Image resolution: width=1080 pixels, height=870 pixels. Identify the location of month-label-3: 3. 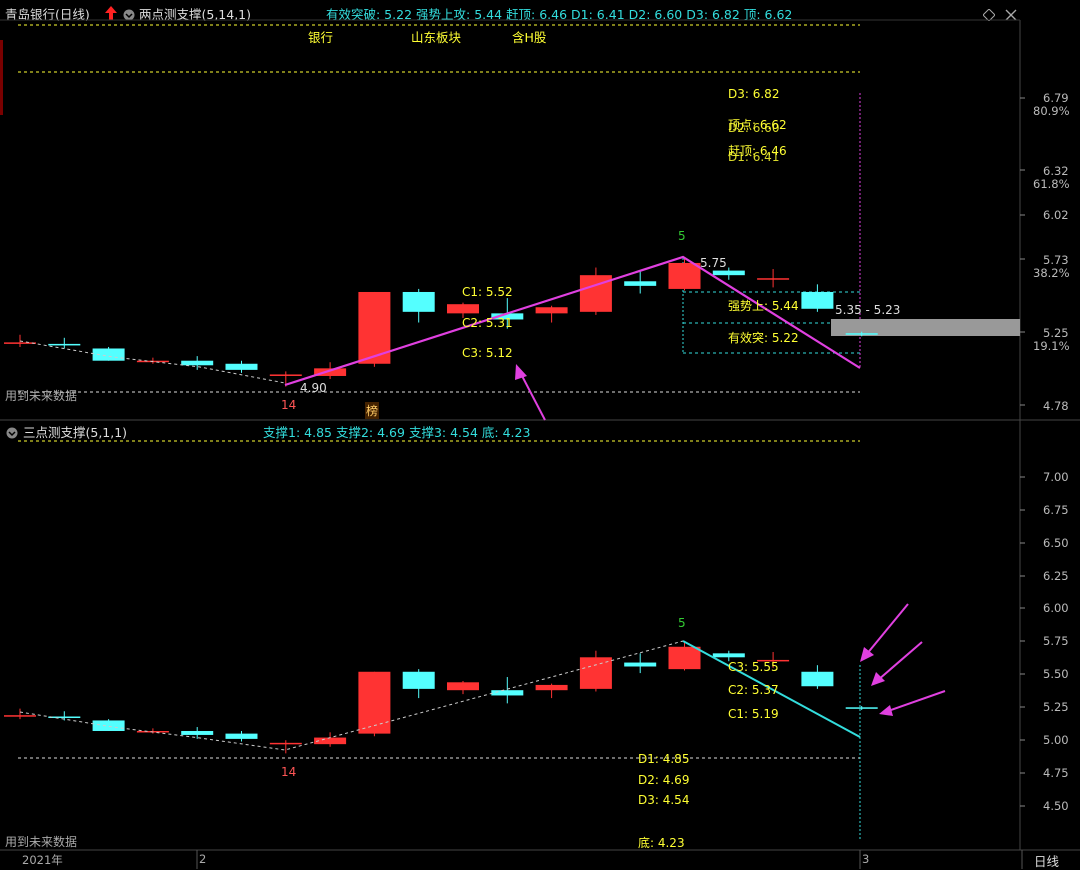
(866, 859).